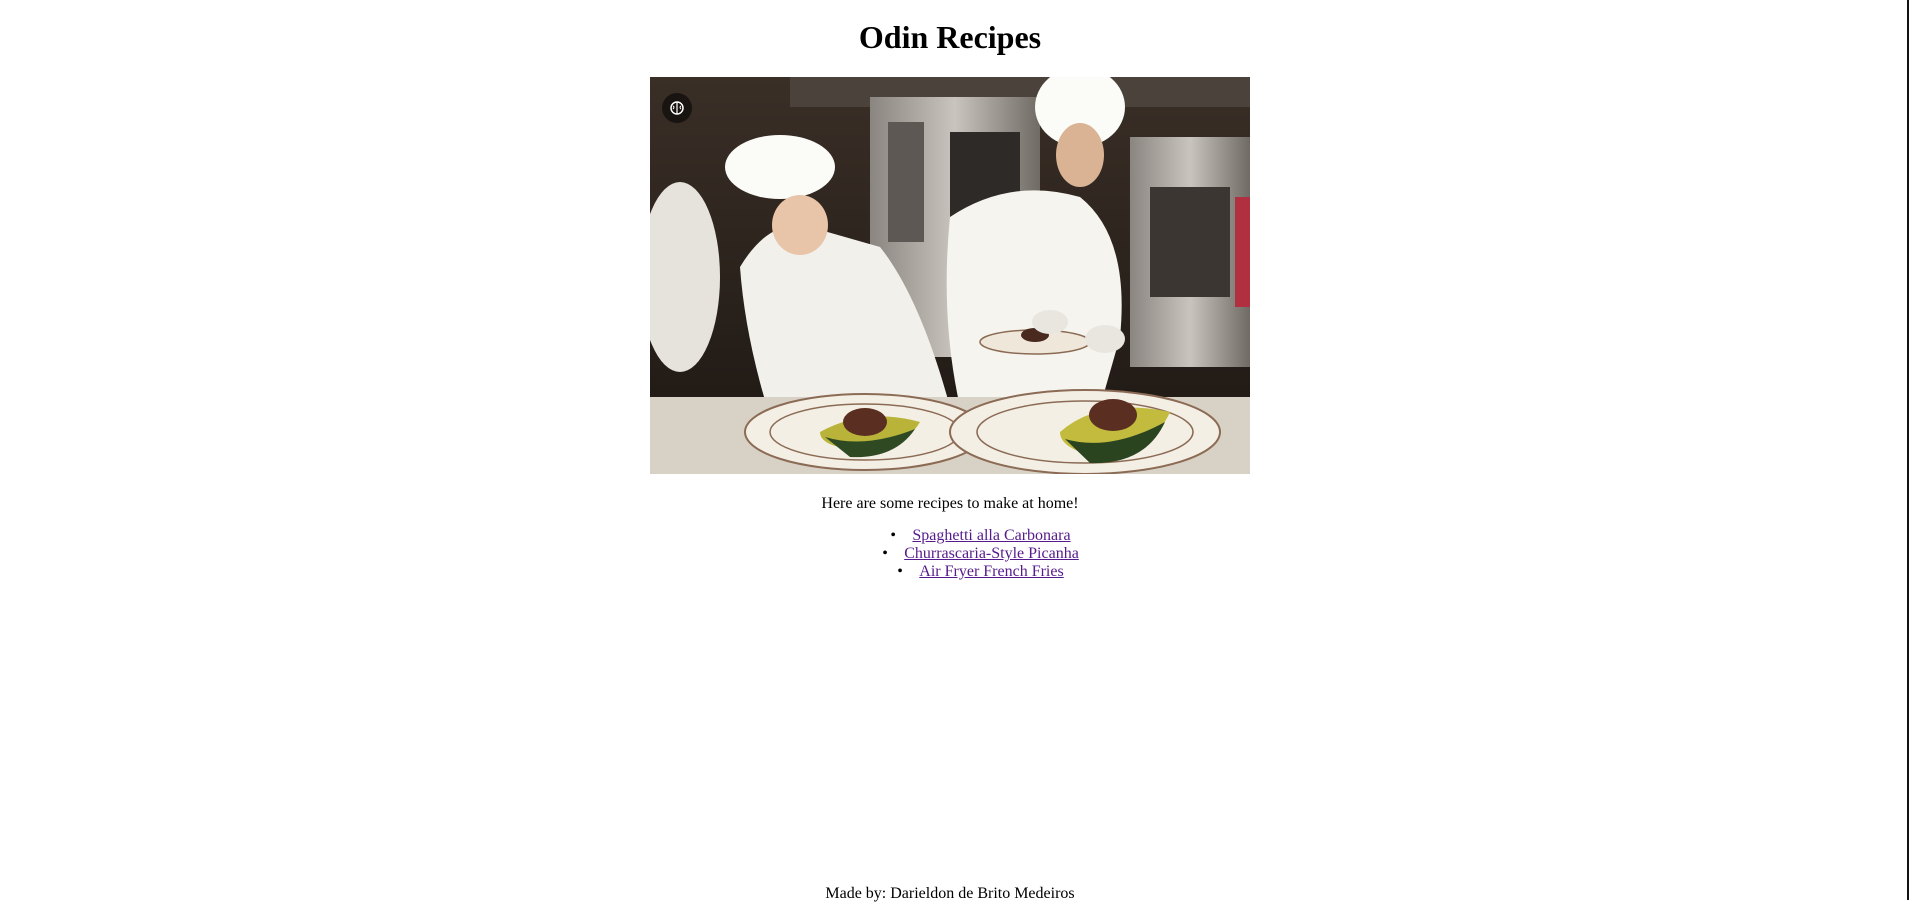 The image size is (1909, 904). I want to click on page-title: Odin Recipes, so click(950, 37).